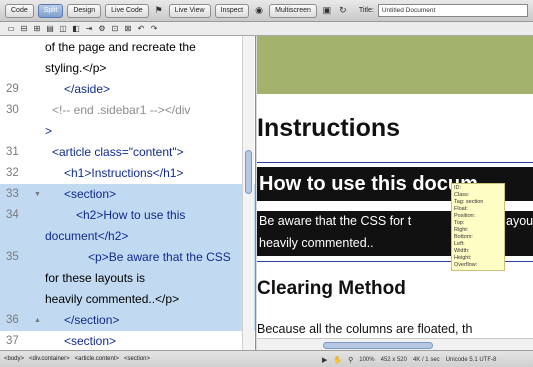 The width and height of the screenshot is (533, 367). I want to click on select-tool-icon: ▶, so click(324, 360).